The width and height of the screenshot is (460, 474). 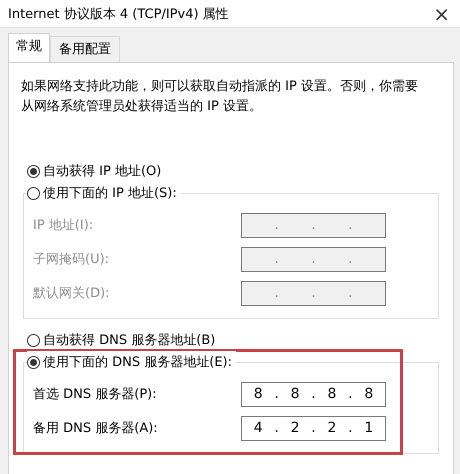 What do you see at coordinates (129, 340) in the screenshot?
I see `option-label: 自动获得 DNS 服务器地址(B)` at bounding box center [129, 340].